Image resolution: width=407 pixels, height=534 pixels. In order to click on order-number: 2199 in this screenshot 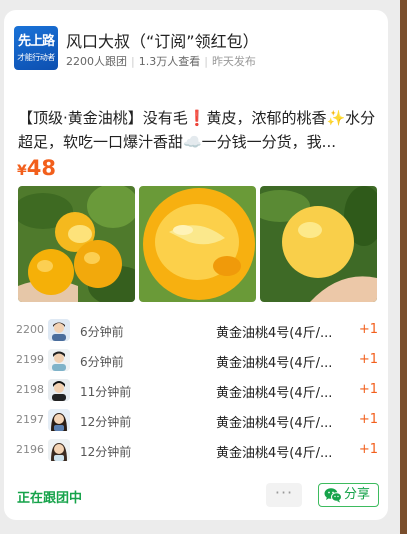, I will do `click(30, 359)`.